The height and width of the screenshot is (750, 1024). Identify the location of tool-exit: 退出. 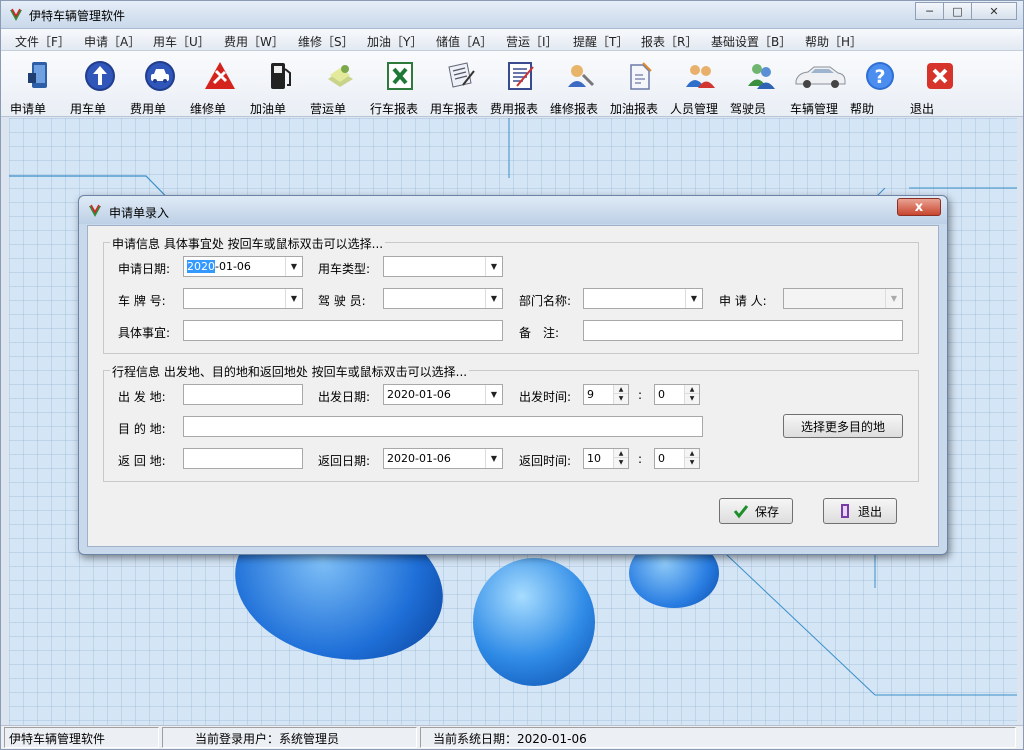
(940, 85).